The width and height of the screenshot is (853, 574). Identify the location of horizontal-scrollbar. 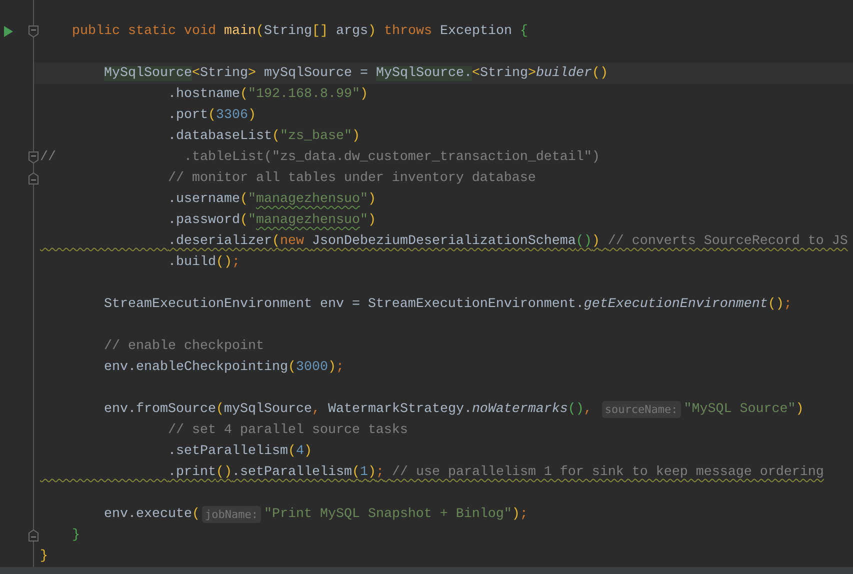
(426, 570).